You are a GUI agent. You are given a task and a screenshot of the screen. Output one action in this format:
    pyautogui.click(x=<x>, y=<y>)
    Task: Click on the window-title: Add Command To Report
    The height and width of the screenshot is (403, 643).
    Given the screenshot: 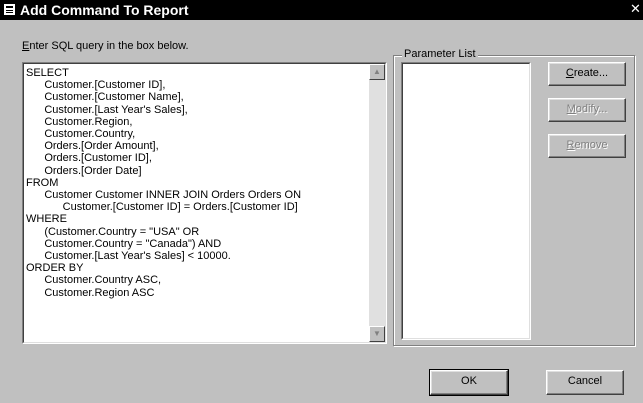 What is the action you would take?
    pyautogui.click(x=104, y=10)
    